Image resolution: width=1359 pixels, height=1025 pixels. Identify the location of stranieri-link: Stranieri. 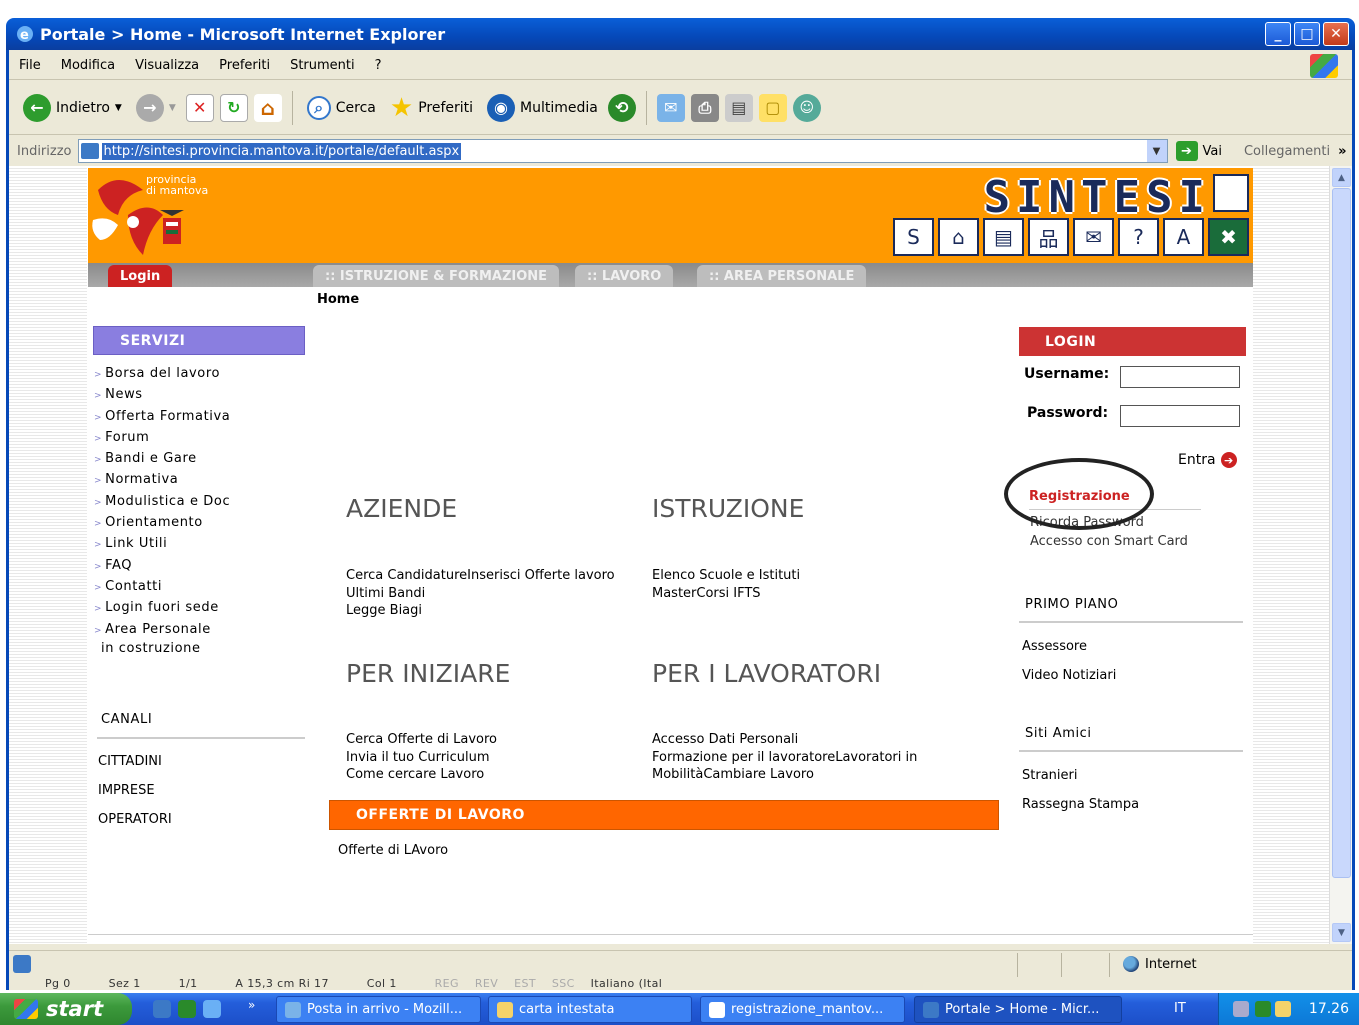
(1049, 775).